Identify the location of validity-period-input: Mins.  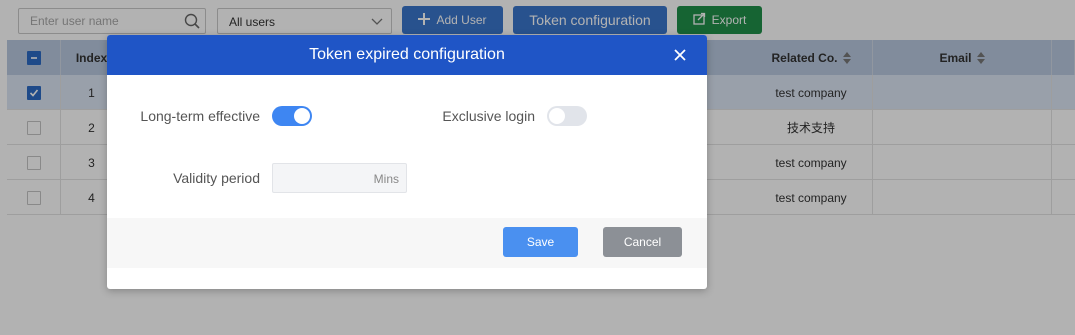
(339, 178).